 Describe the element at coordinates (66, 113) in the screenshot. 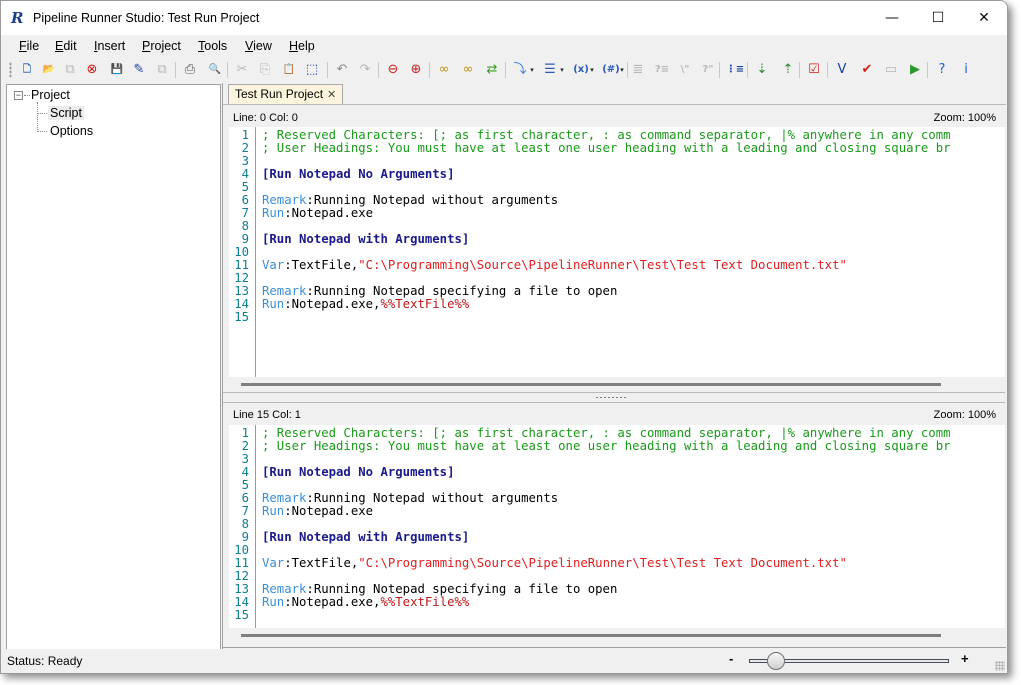

I see `tree-node-script: Script` at that location.